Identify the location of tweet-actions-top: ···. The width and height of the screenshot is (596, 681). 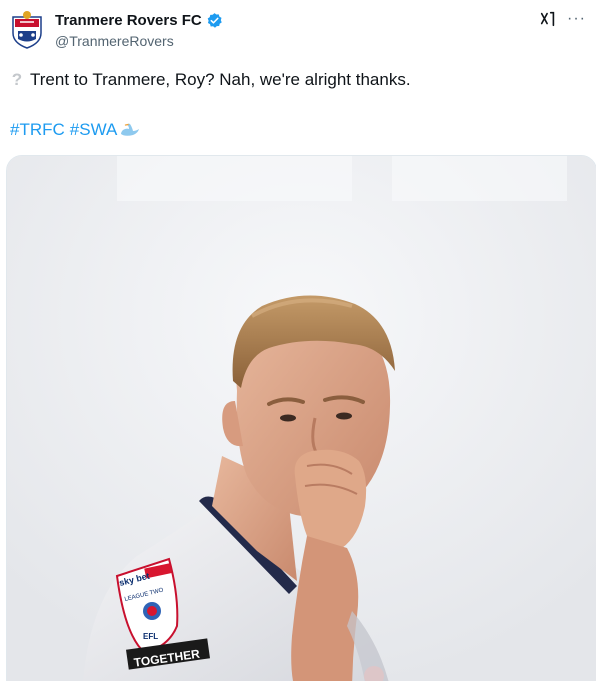
(562, 19).